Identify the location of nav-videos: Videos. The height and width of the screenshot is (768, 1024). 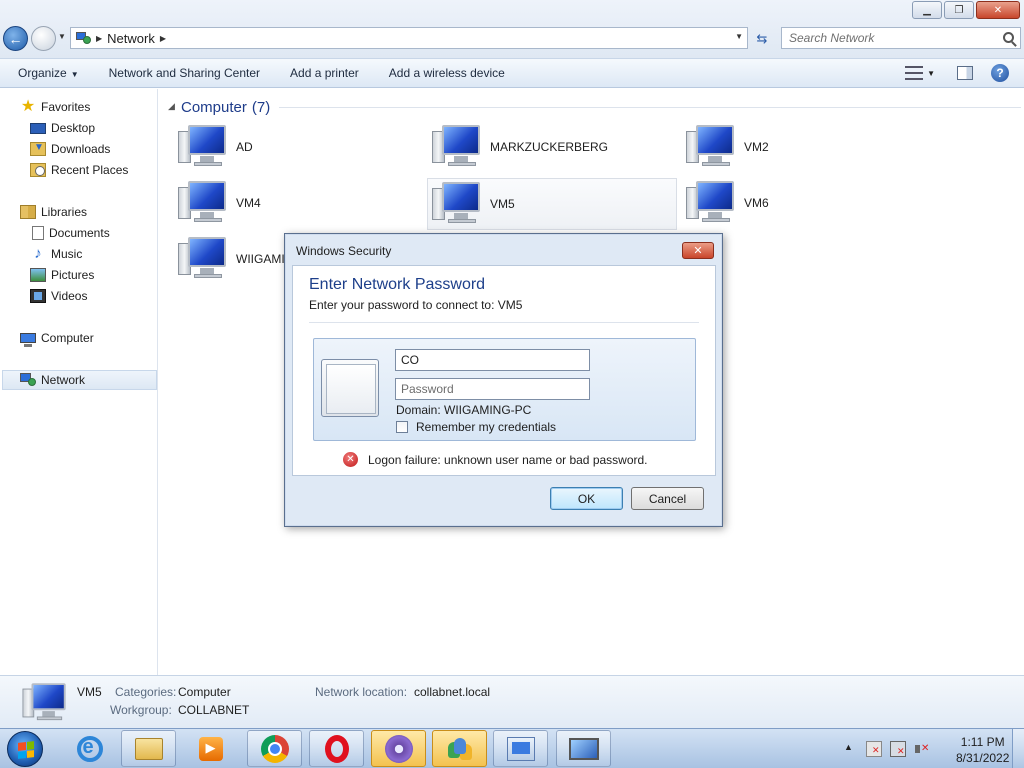
(58, 296).